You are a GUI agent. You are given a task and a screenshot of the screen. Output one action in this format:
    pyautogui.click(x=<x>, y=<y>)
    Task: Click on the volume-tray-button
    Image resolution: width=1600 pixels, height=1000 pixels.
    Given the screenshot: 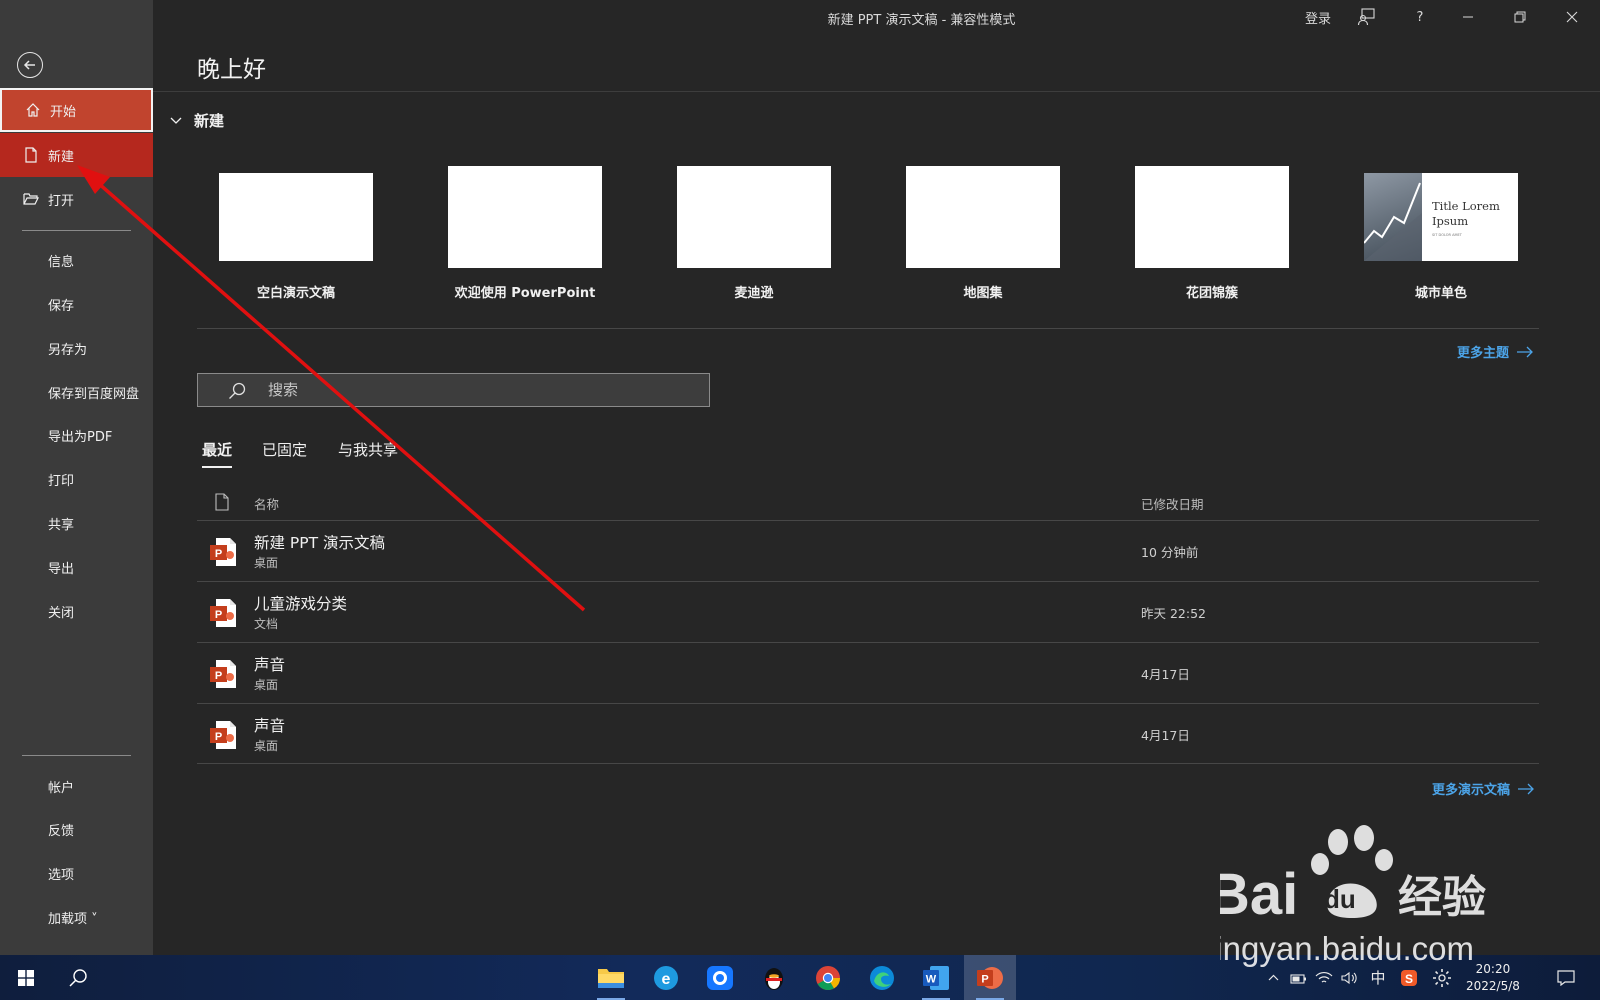 What is the action you would take?
    pyautogui.click(x=1350, y=977)
    